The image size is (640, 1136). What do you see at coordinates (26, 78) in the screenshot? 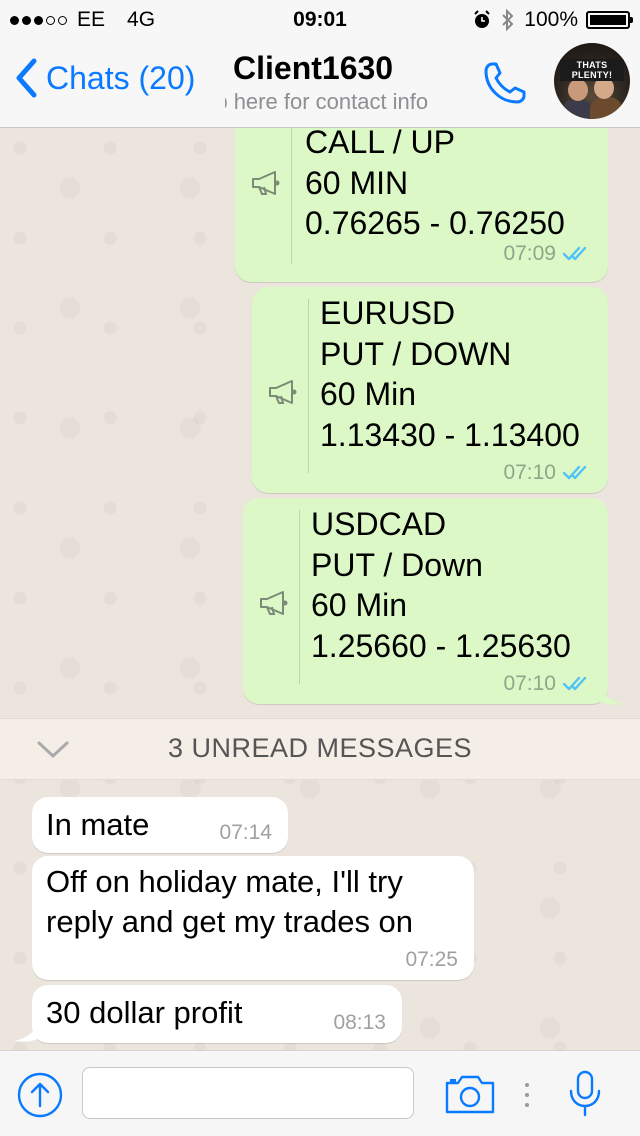
I see `chevron-left-icon` at bounding box center [26, 78].